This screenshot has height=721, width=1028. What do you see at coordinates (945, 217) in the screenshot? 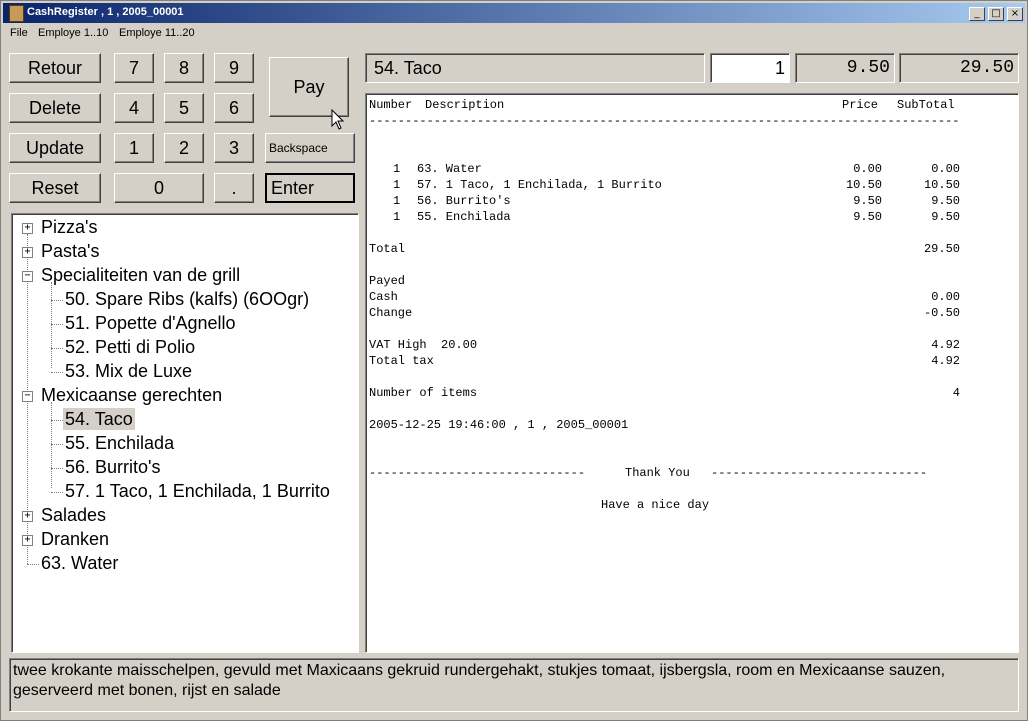
I see `receipt-row-sub: 9.50` at bounding box center [945, 217].